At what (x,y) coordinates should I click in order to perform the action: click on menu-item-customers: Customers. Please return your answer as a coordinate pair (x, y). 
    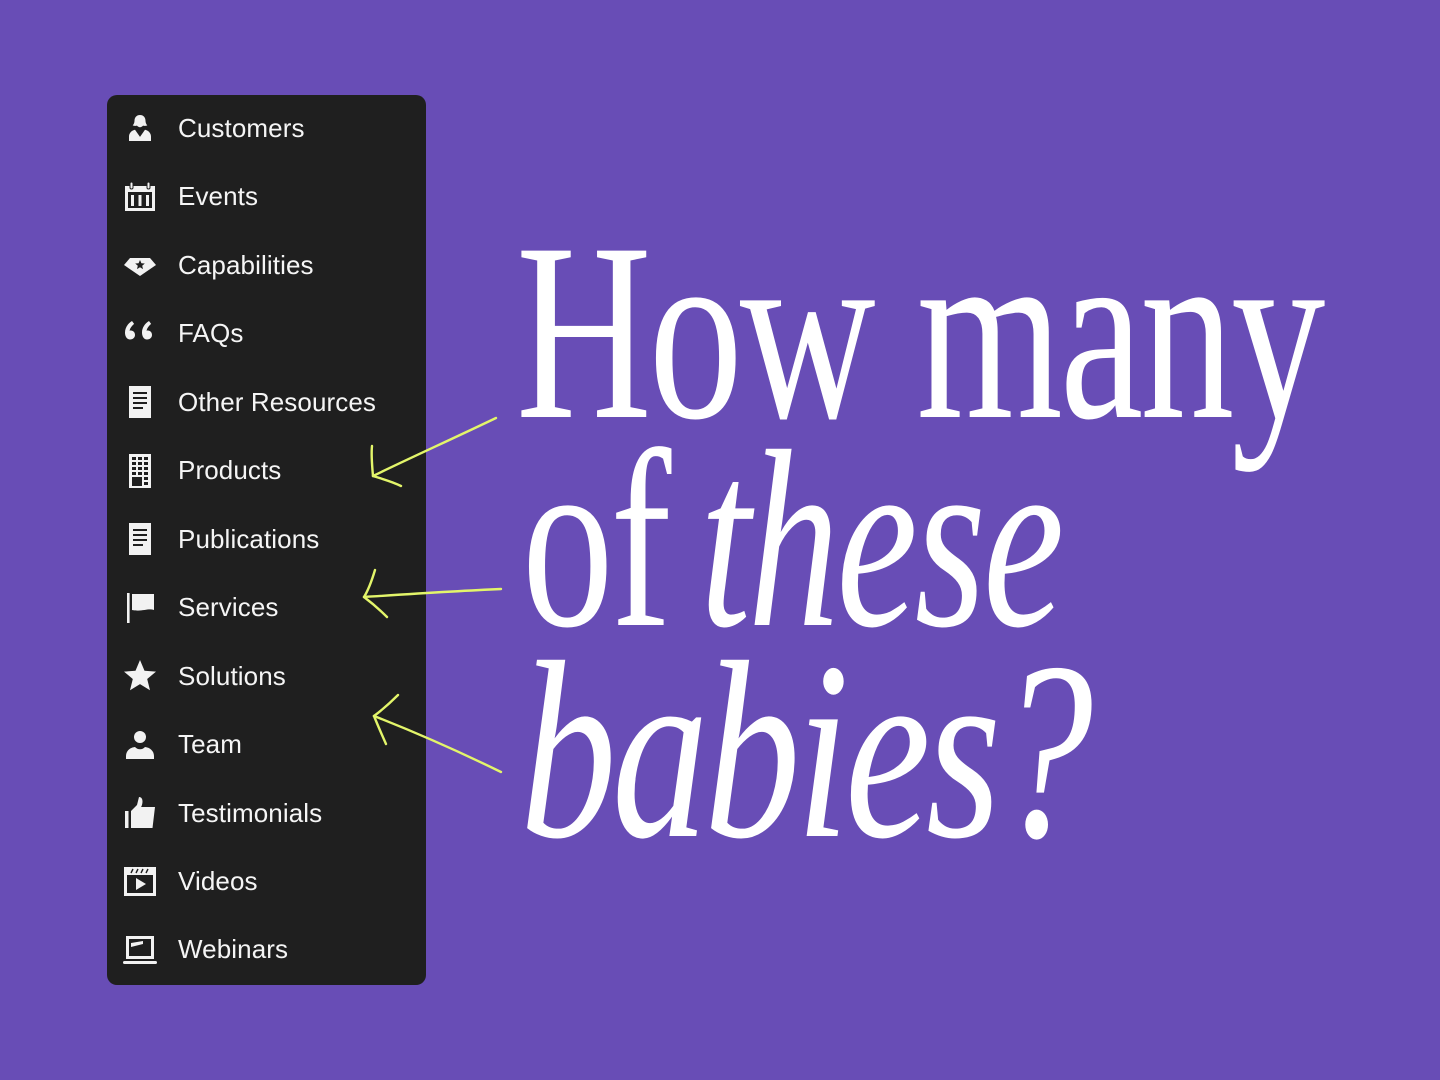
    Looking at the image, I should click on (266, 128).